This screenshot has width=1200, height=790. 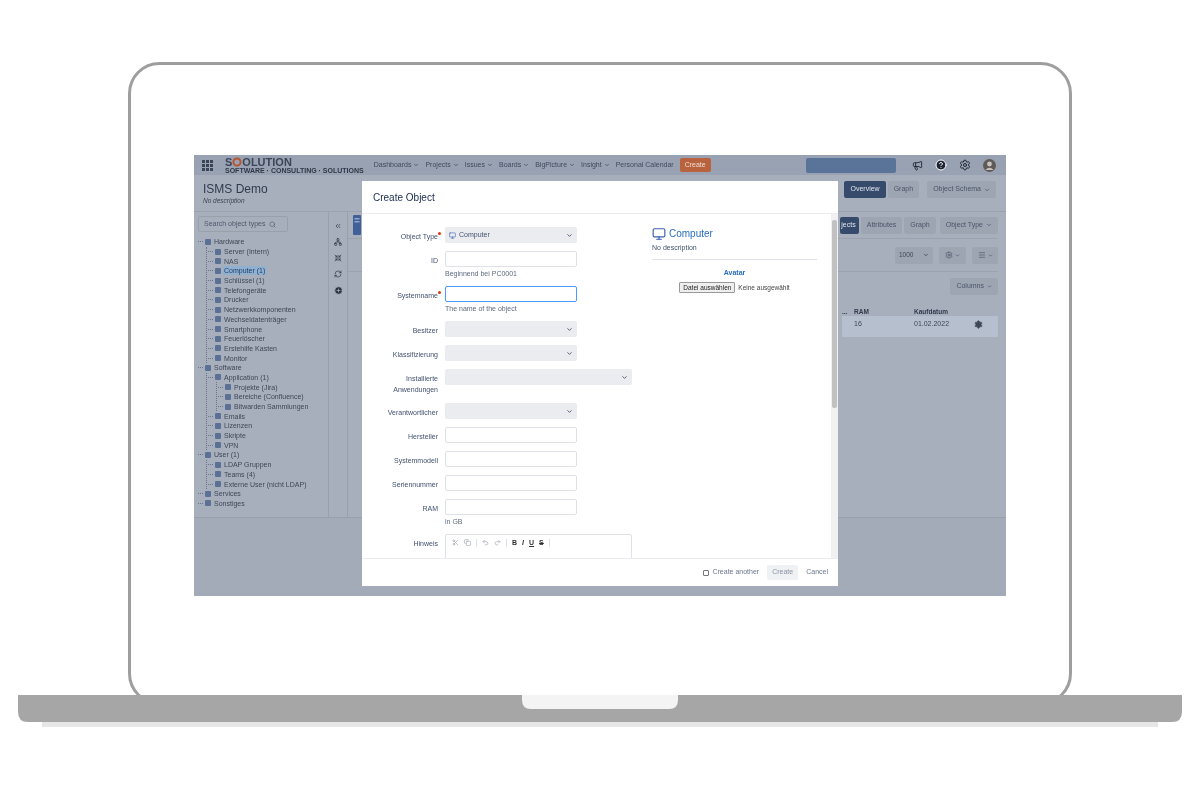 What do you see at coordinates (485, 542) in the screenshot?
I see `undo-icon` at bounding box center [485, 542].